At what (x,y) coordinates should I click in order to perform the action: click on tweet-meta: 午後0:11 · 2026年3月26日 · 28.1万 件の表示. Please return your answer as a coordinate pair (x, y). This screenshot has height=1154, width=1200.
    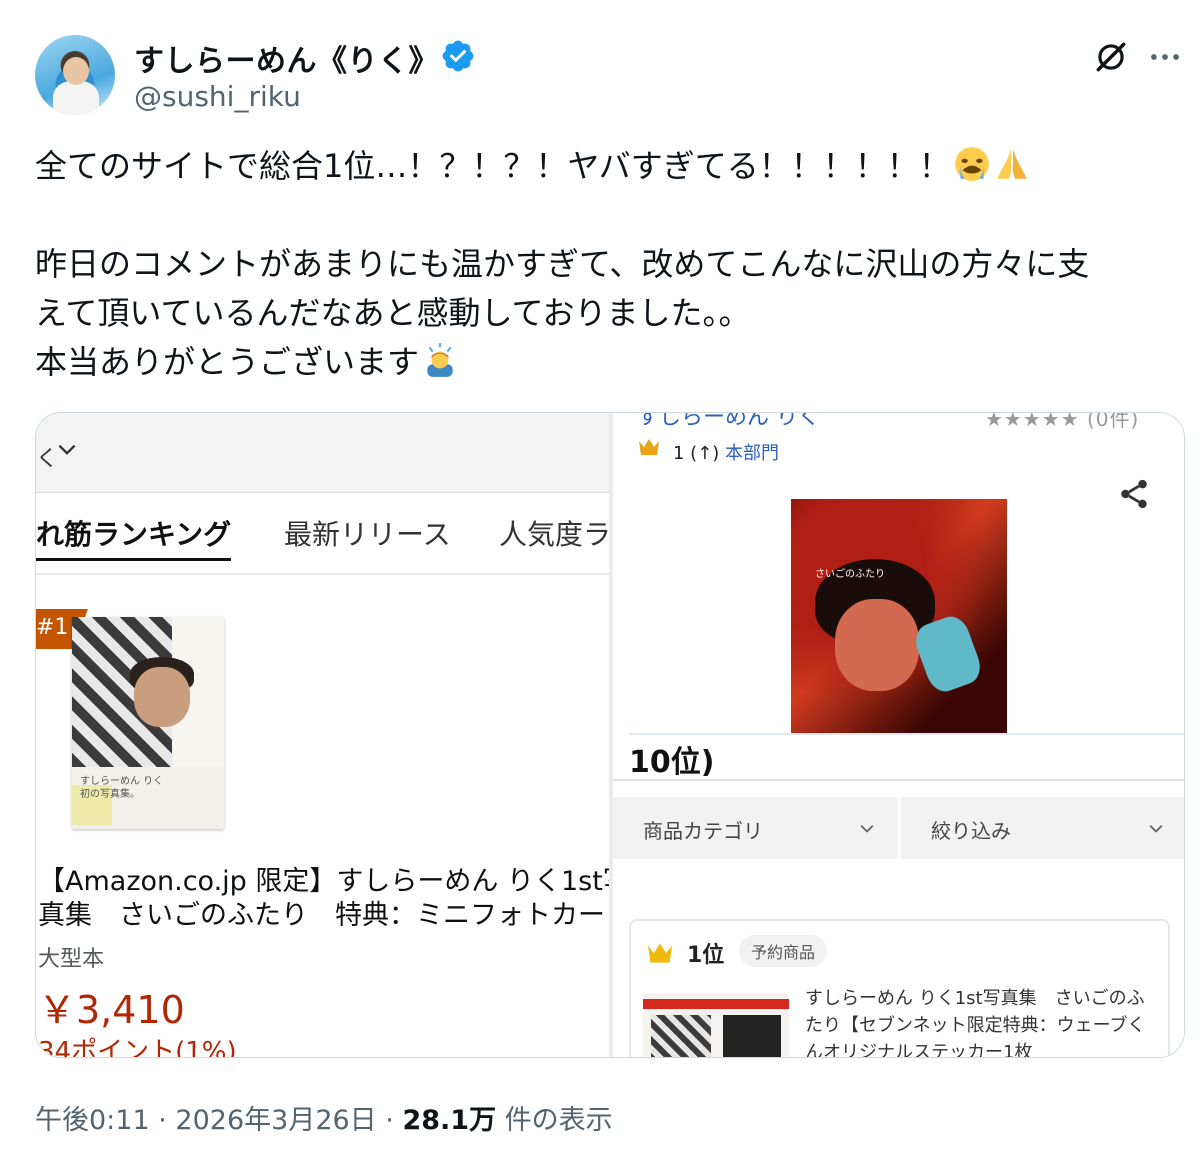
    Looking at the image, I should click on (324, 1117).